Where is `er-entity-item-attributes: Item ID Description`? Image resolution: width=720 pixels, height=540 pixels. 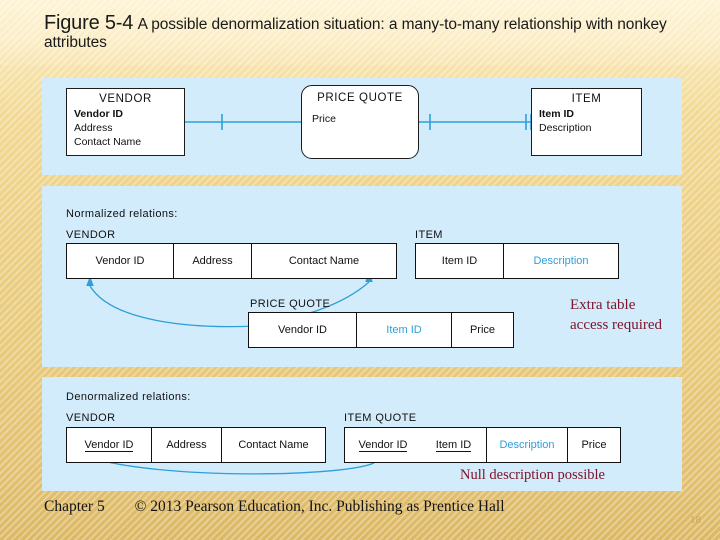 er-entity-item-attributes: Item ID Description is located at coordinates (590, 122).